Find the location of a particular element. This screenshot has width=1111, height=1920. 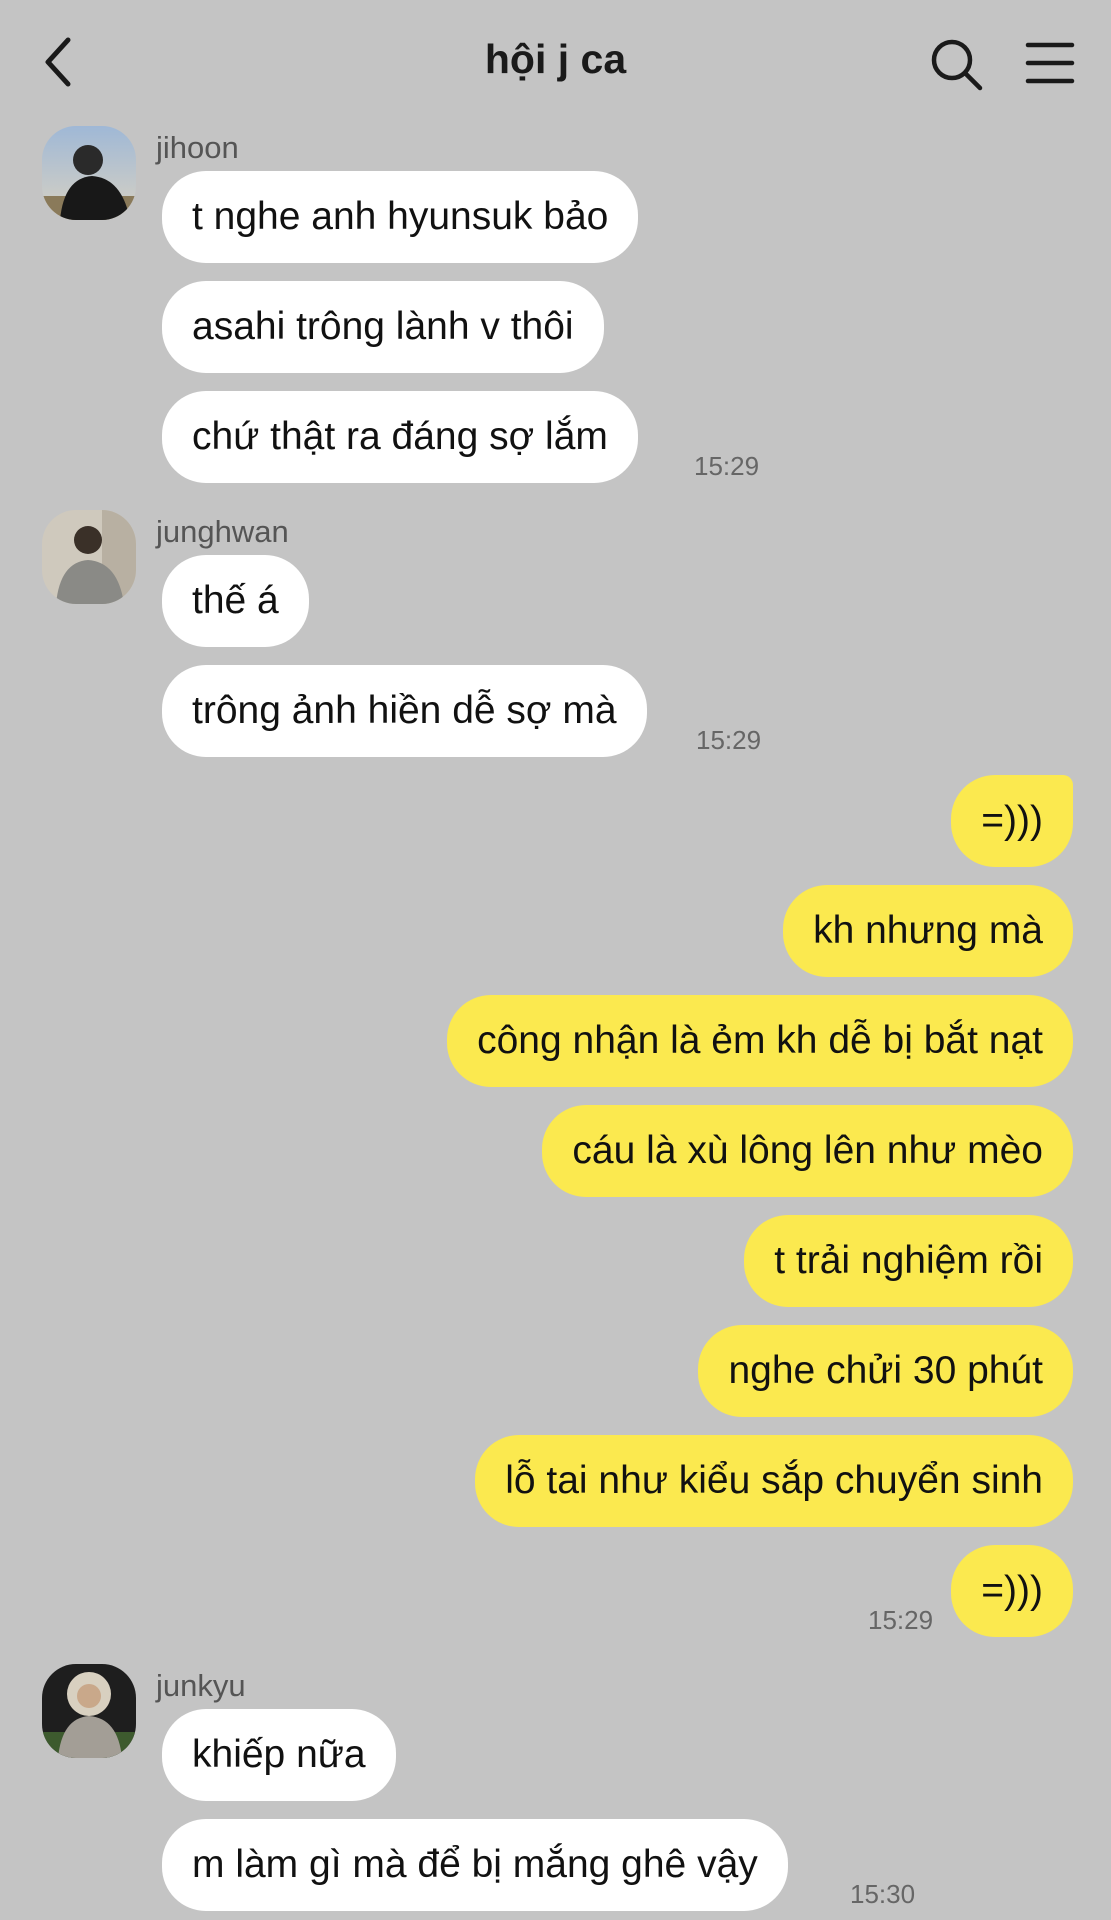

message-bubble: asahi trông lành v thôi is located at coordinates (383, 327).